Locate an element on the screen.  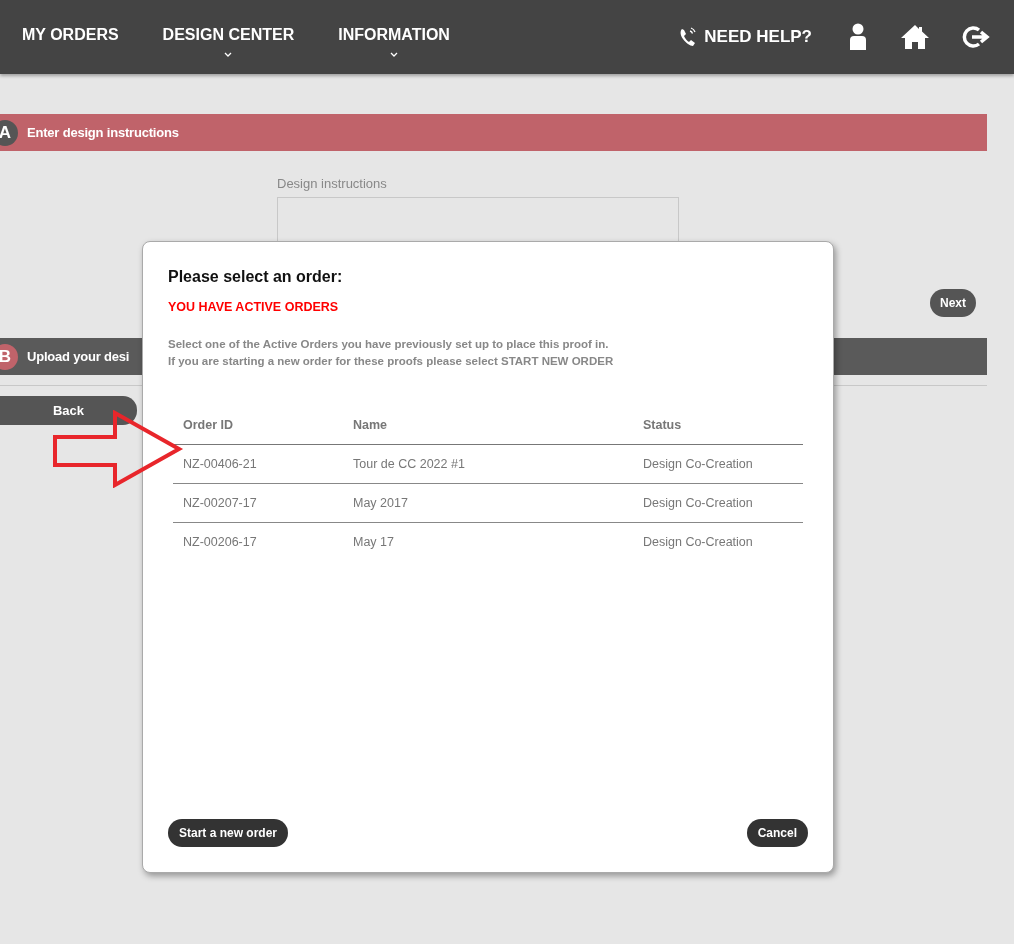
nav-menu-item: MY ORDERS is located at coordinates (70, 35).